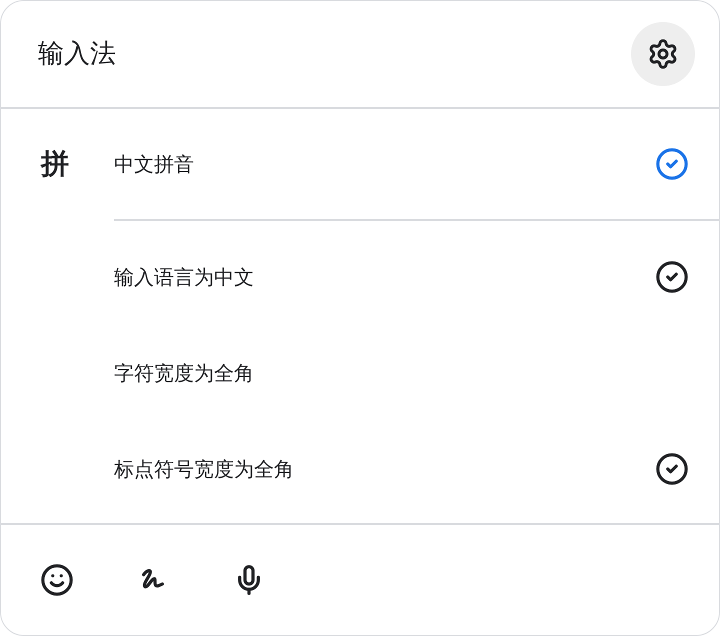  Describe the element at coordinates (55, 164) in the screenshot. I see `method-symbol: 拼` at that location.